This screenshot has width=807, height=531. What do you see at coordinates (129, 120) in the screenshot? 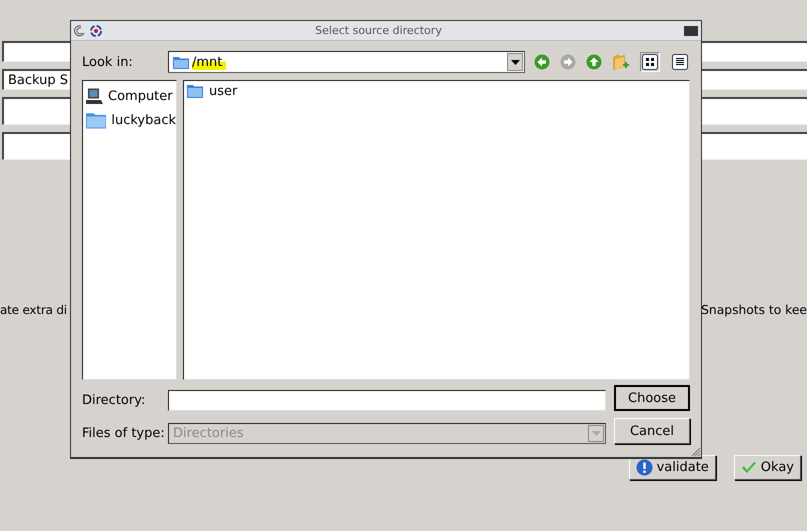
I see `sidebar-item: luckyback` at bounding box center [129, 120].